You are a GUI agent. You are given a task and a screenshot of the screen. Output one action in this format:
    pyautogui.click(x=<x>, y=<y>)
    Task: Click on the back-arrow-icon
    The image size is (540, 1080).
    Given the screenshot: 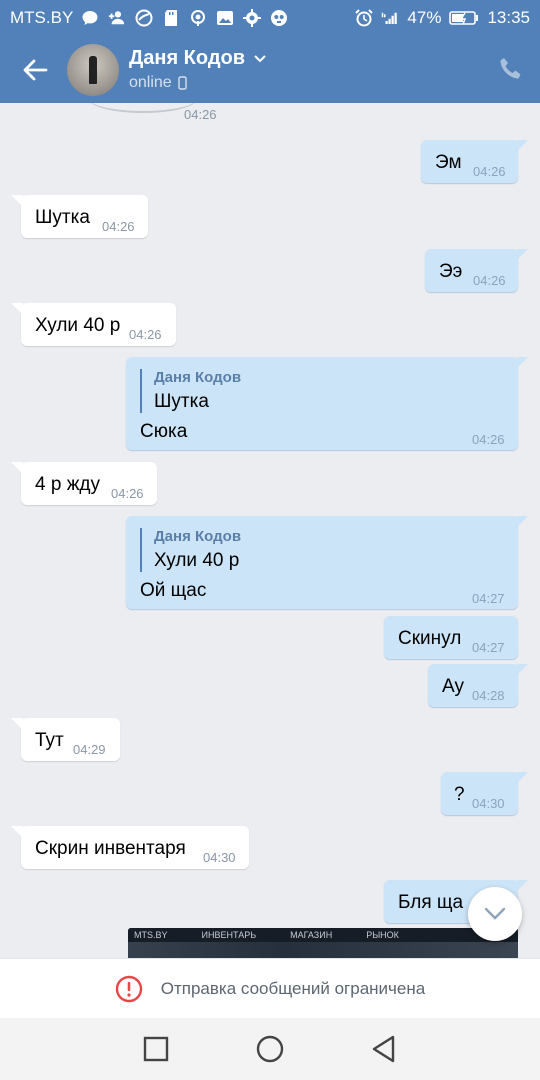 What is the action you would take?
    pyautogui.click(x=35, y=69)
    